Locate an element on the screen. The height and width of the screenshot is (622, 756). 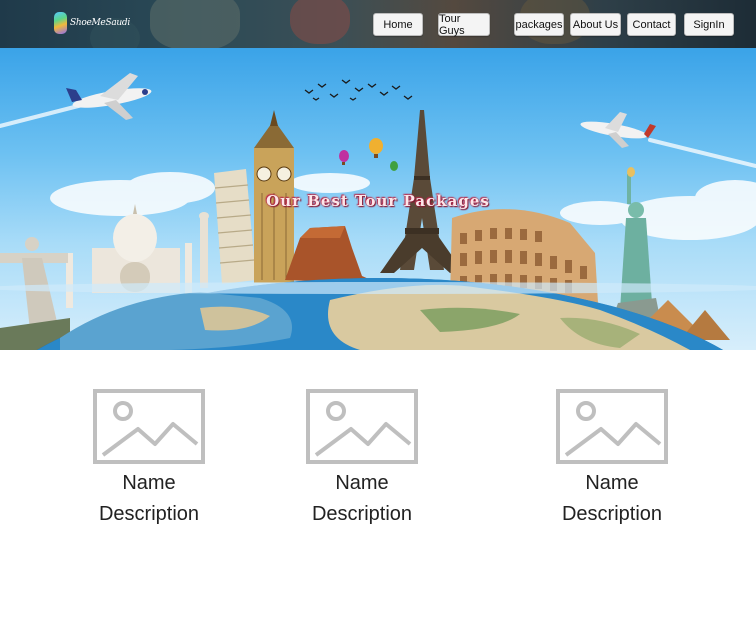
site-logo: ShoeMeSaudi is located at coordinates (92, 23).